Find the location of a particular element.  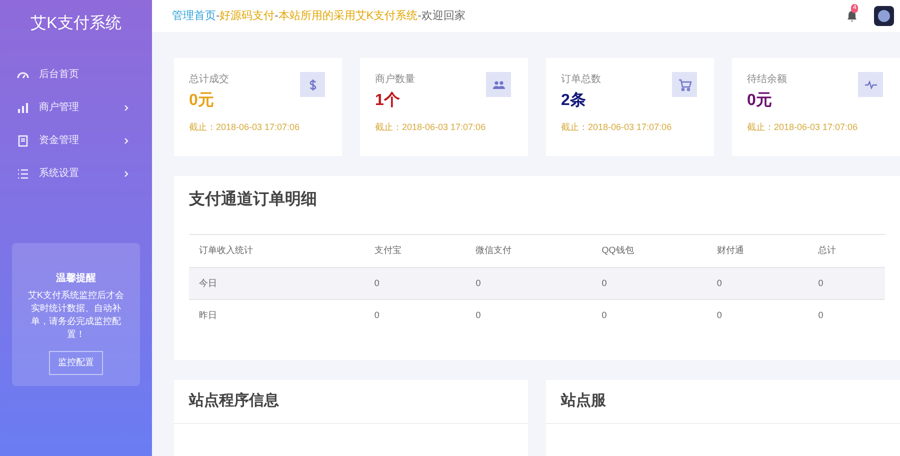

list-icon is located at coordinates (23, 174).